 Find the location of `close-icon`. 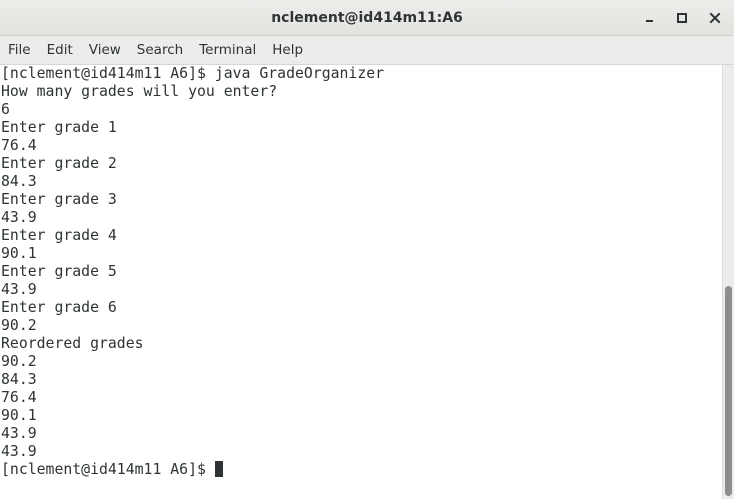

close-icon is located at coordinates (715, 18).